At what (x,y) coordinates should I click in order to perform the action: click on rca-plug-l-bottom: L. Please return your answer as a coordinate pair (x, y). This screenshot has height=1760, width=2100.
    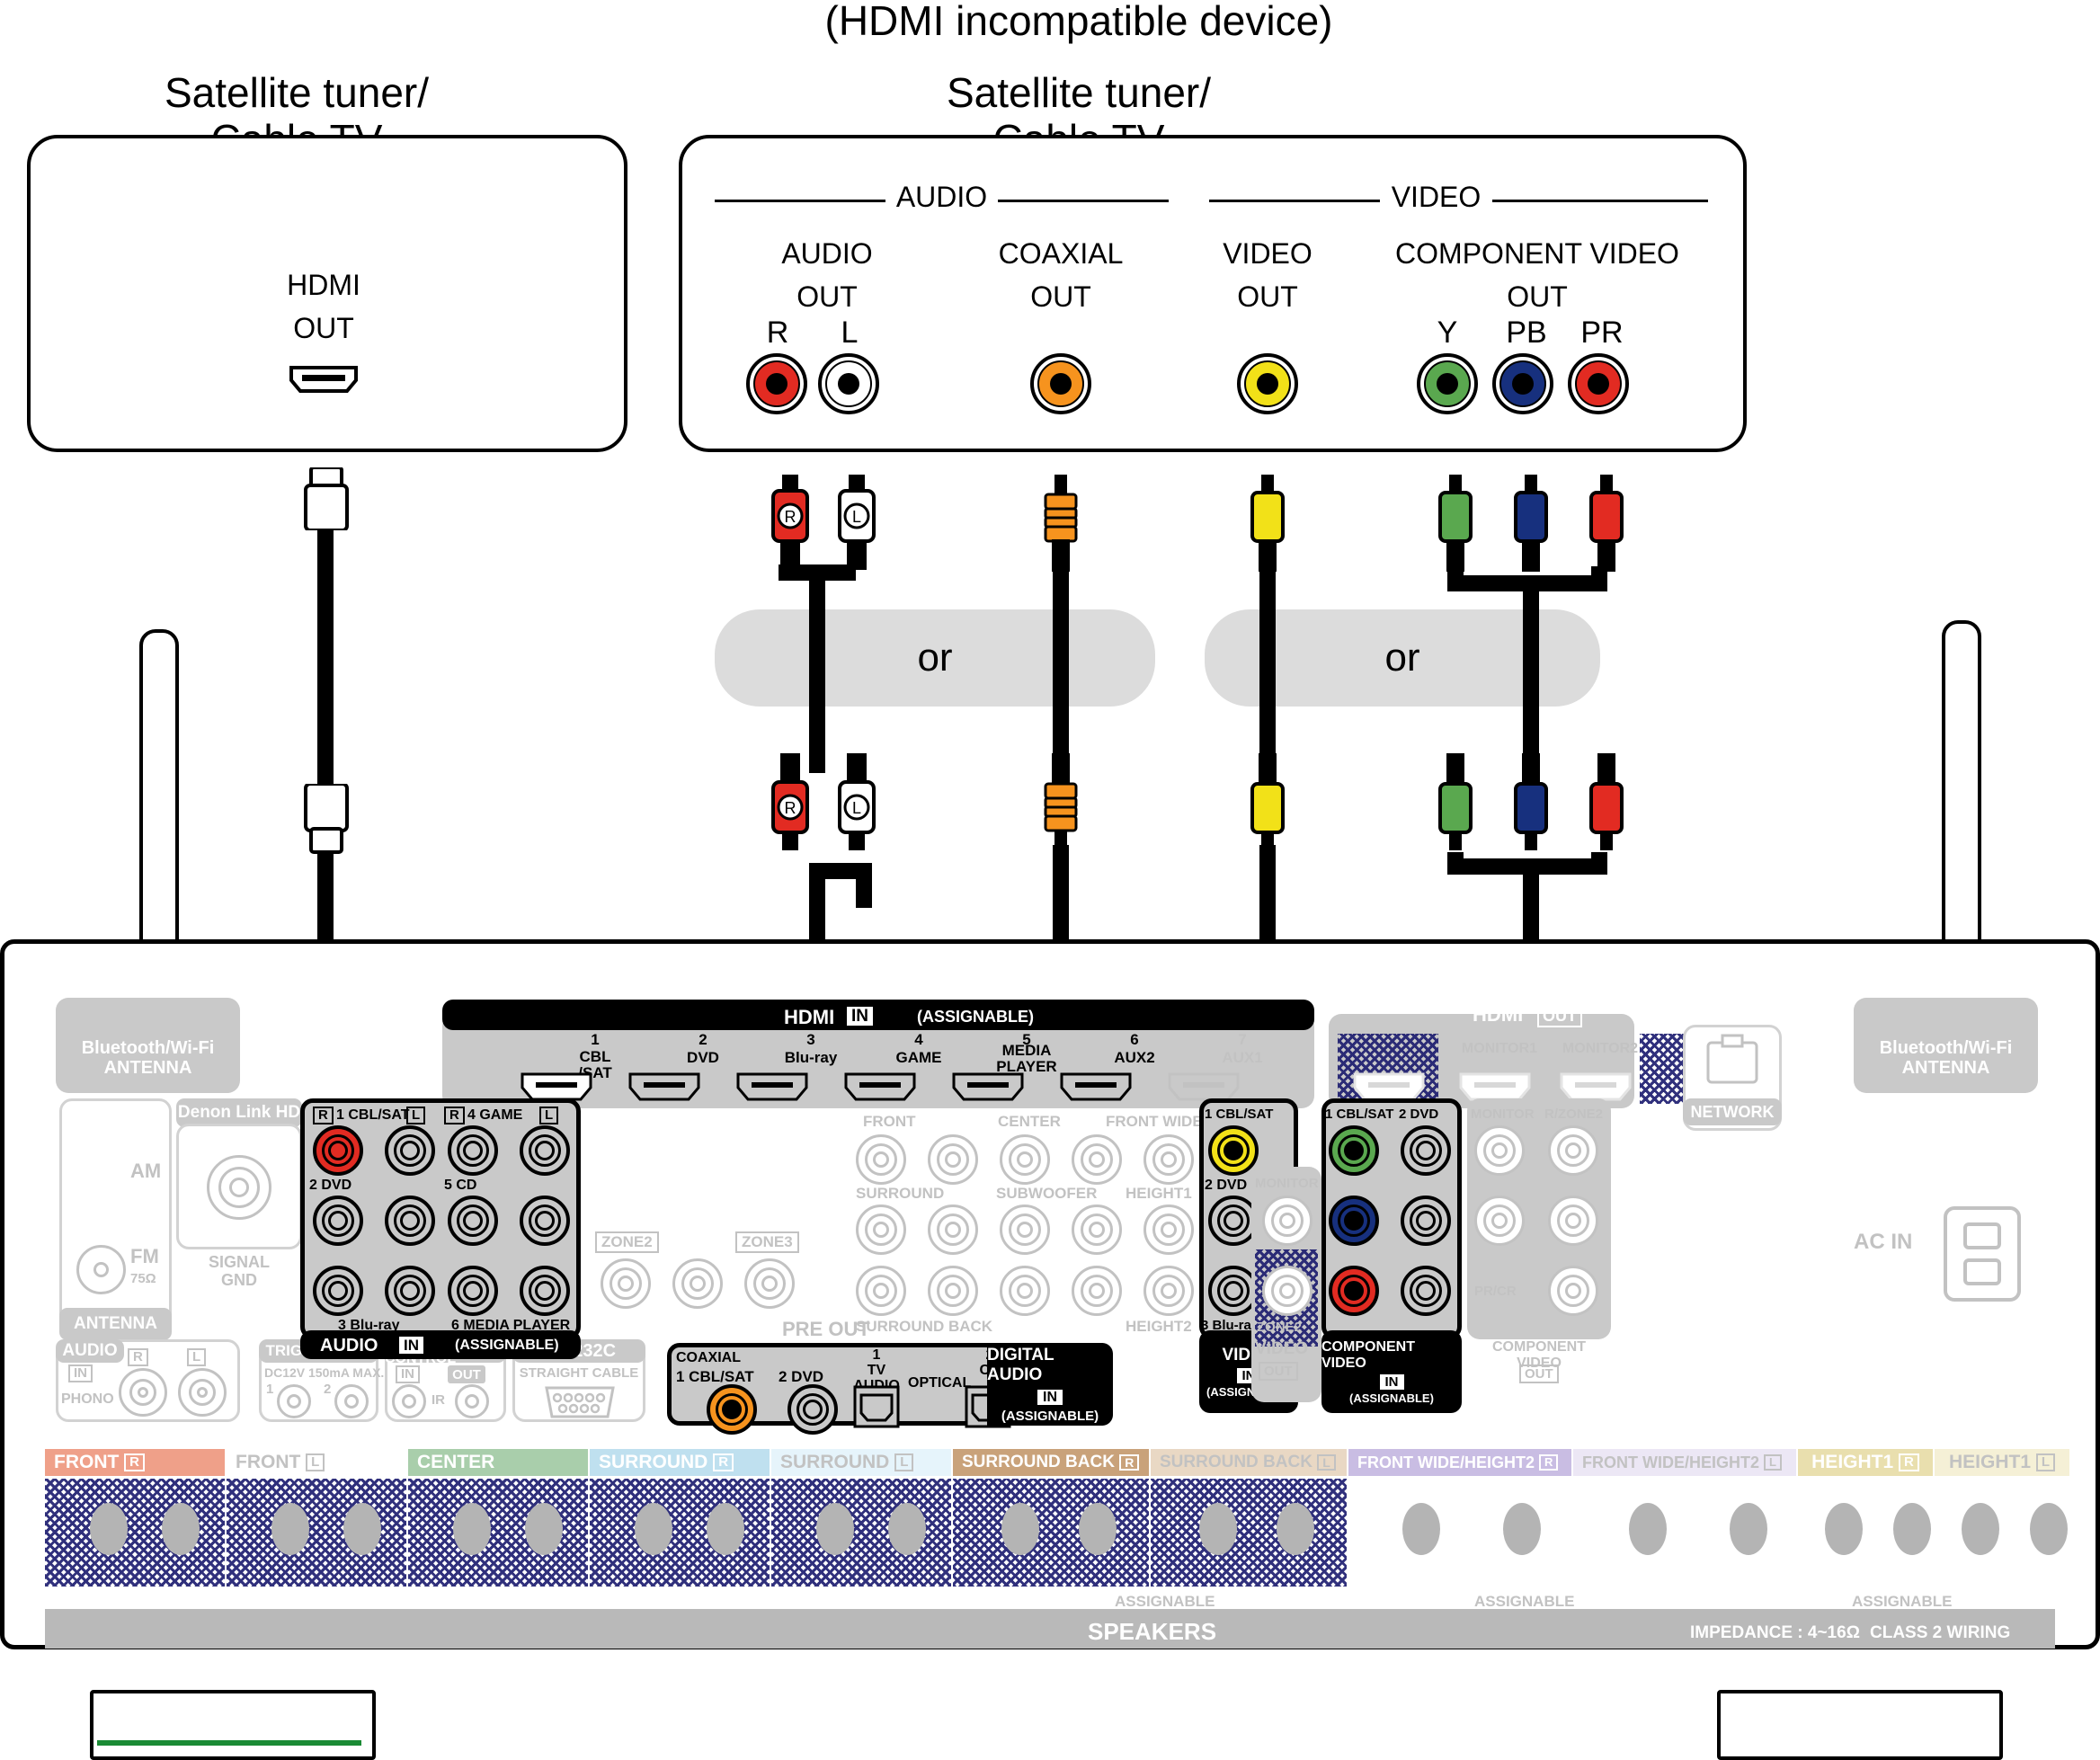
    Looking at the image, I should click on (856, 805).